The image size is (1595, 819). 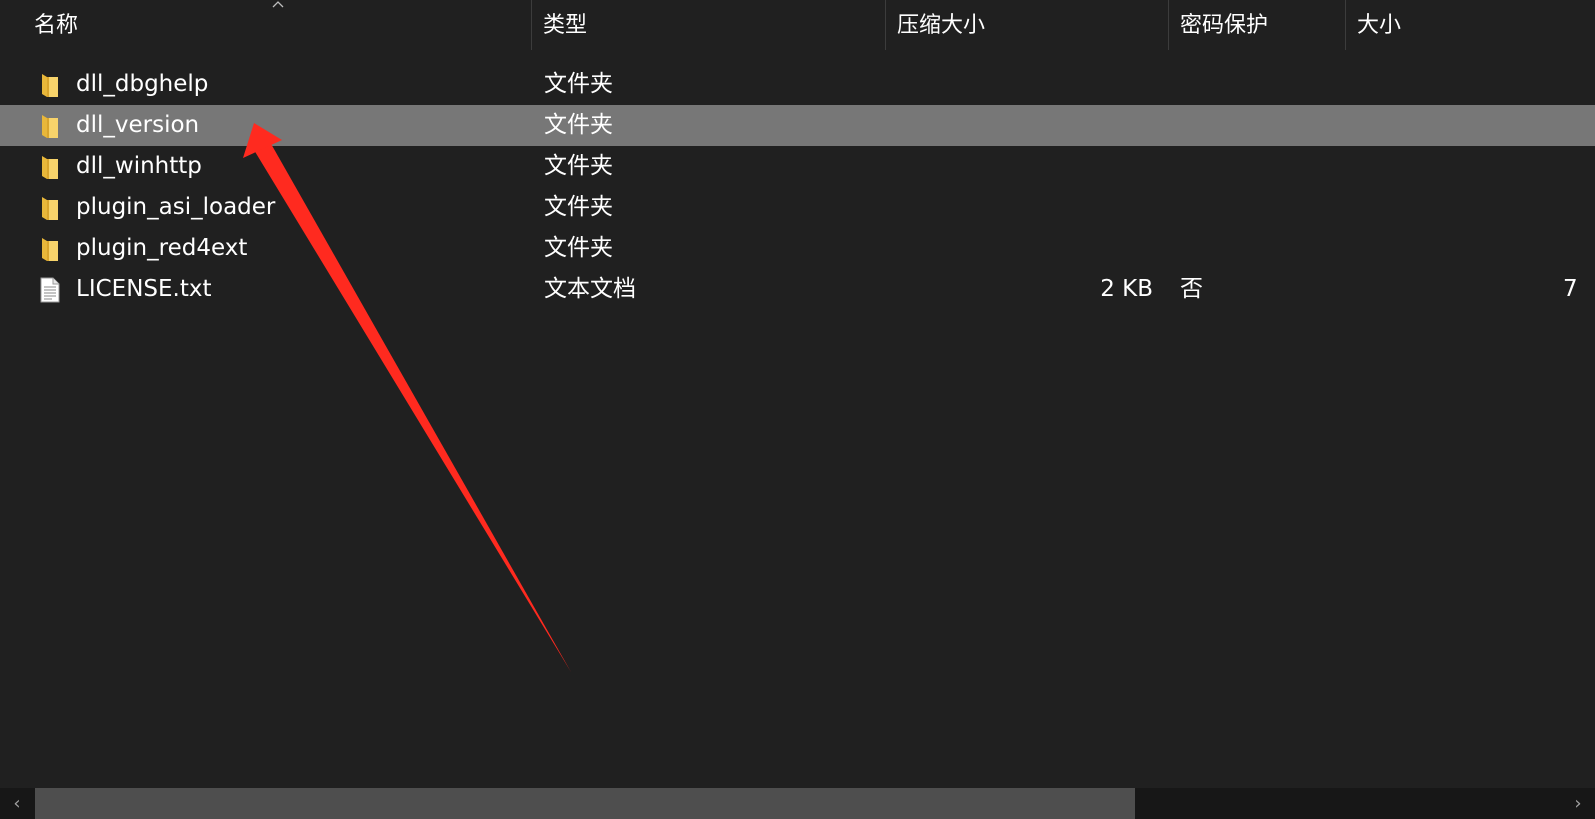 What do you see at coordinates (585, 803) in the screenshot?
I see `scrollbar-thumb` at bounding box center [585, 803].